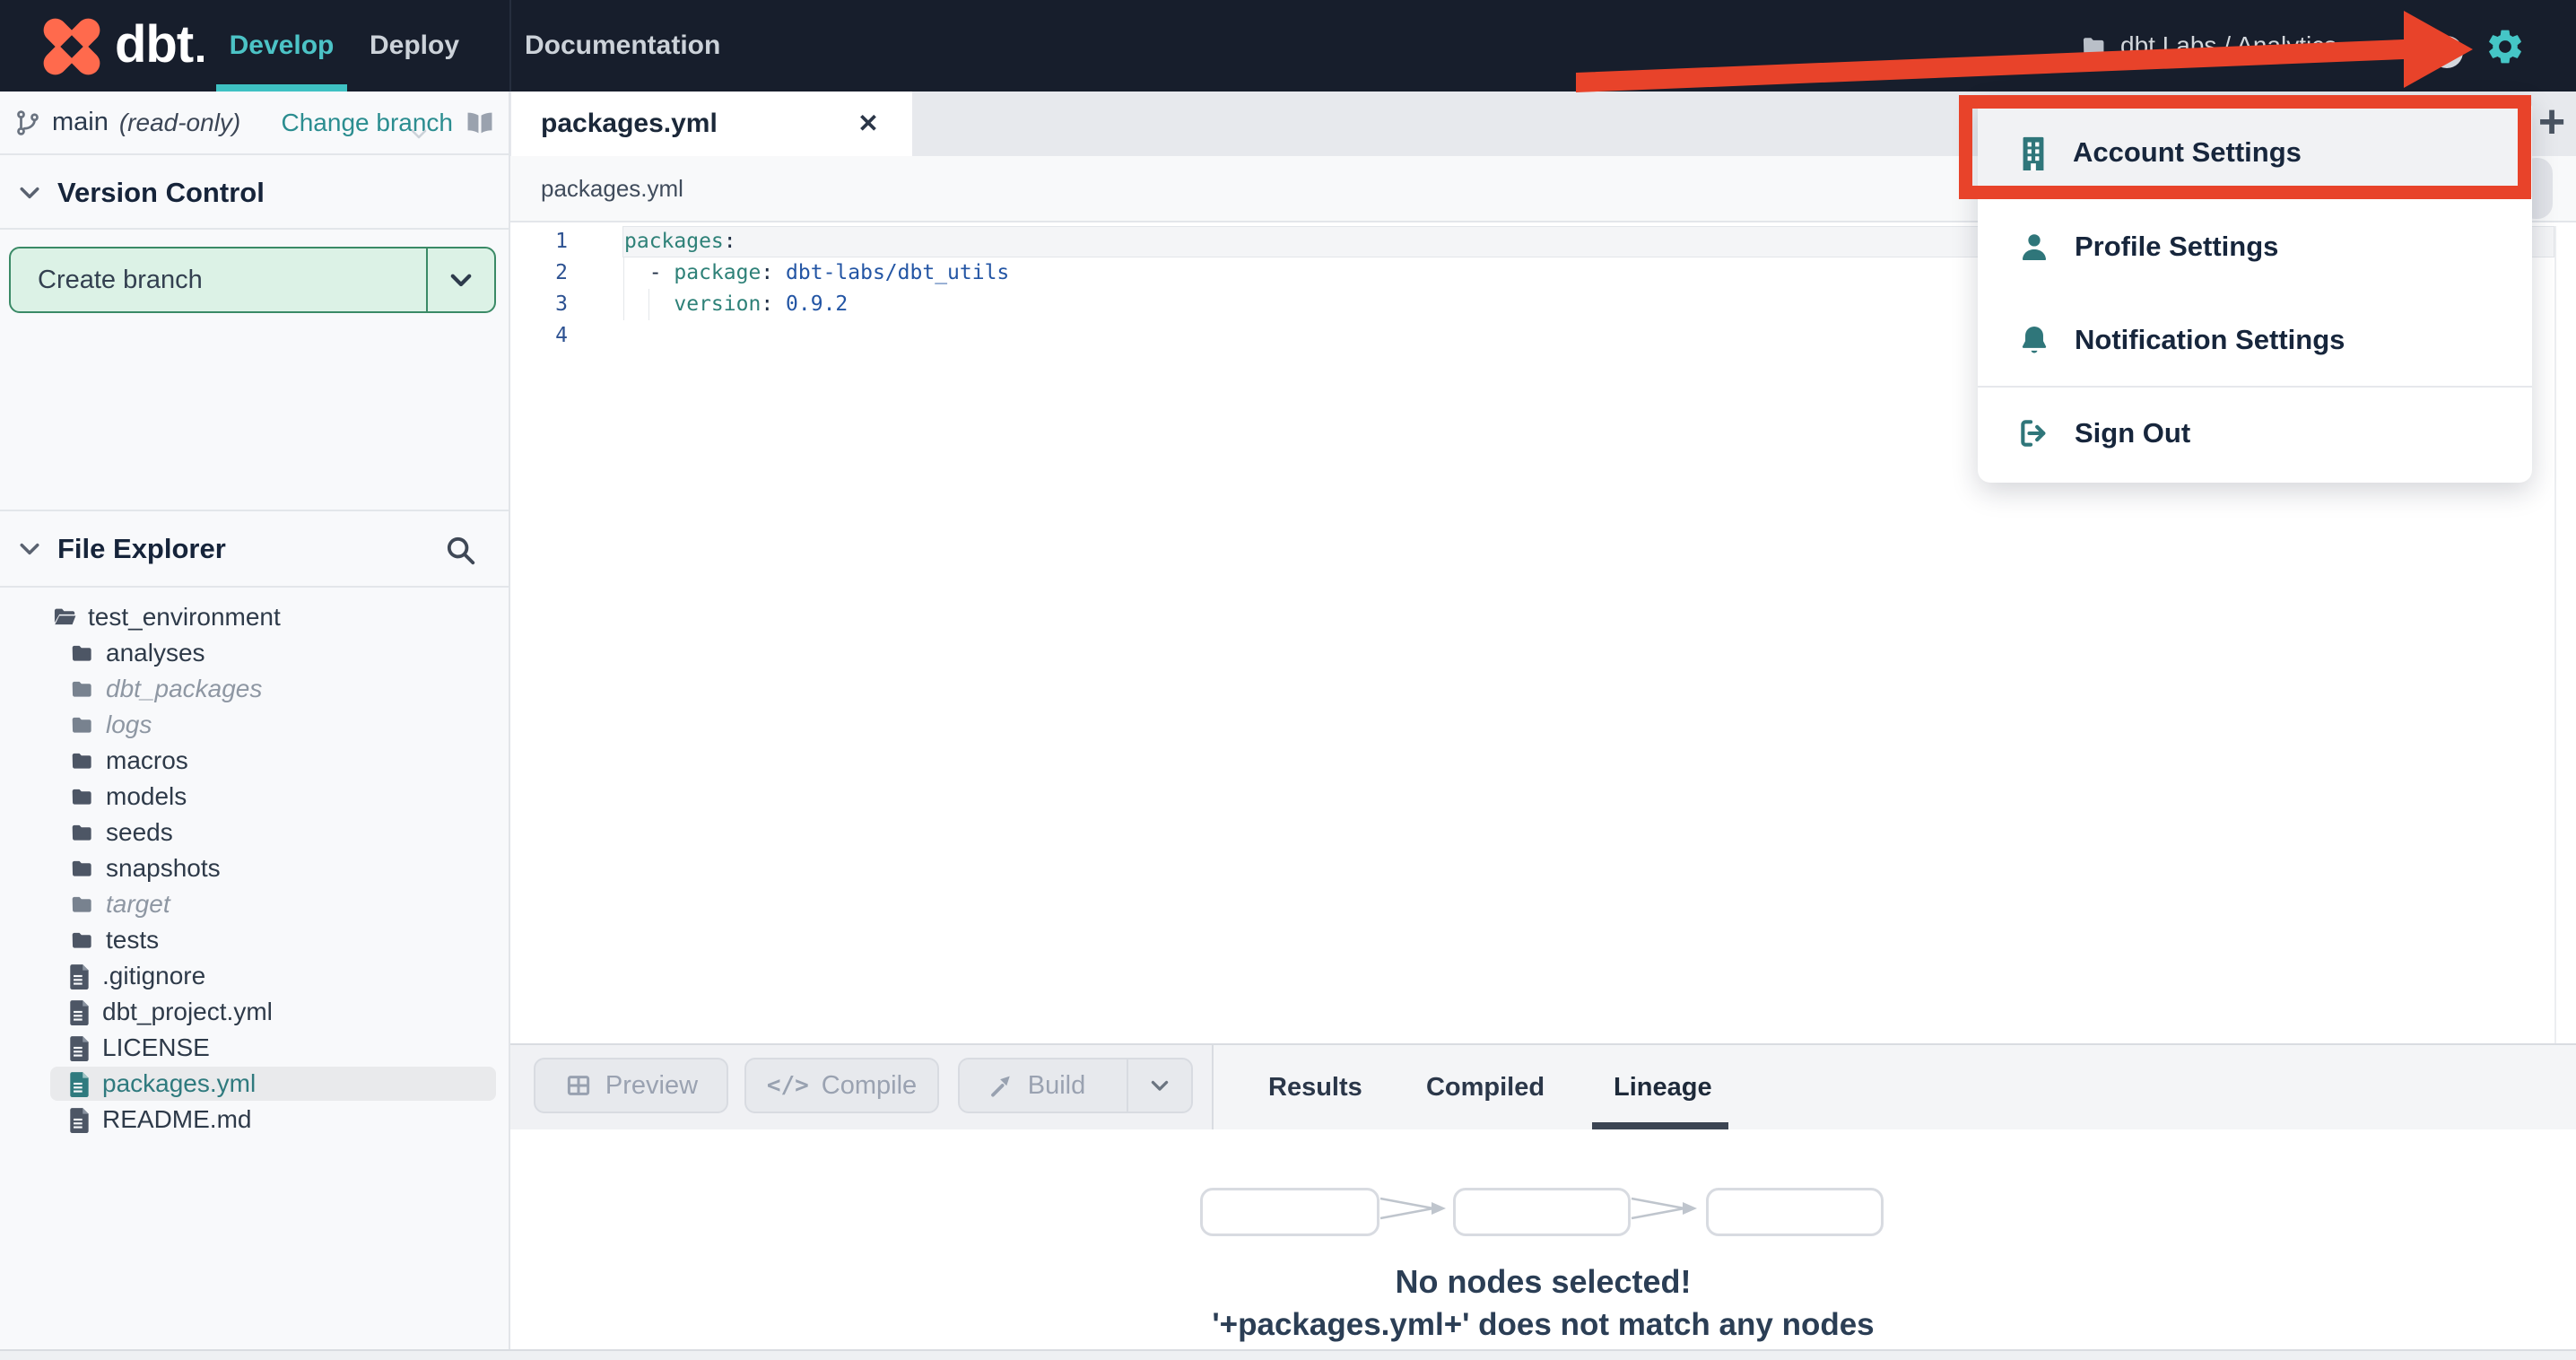 This screenshot has height=1360, width=2576. What do you see at coordinates (255, 904) in the screenshot?
I see `tree-item-target: target` at bounding box center [255, 904].